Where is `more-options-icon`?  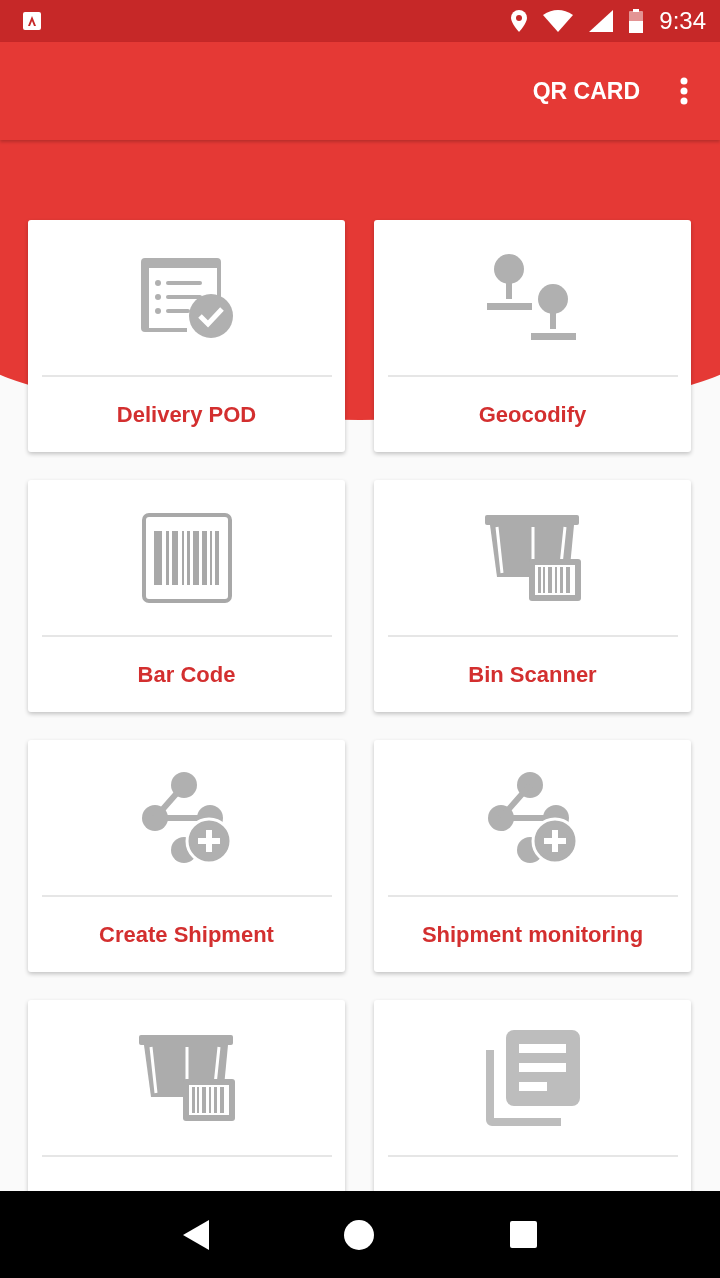
more-options-icon is located at coordinates (684, 91).